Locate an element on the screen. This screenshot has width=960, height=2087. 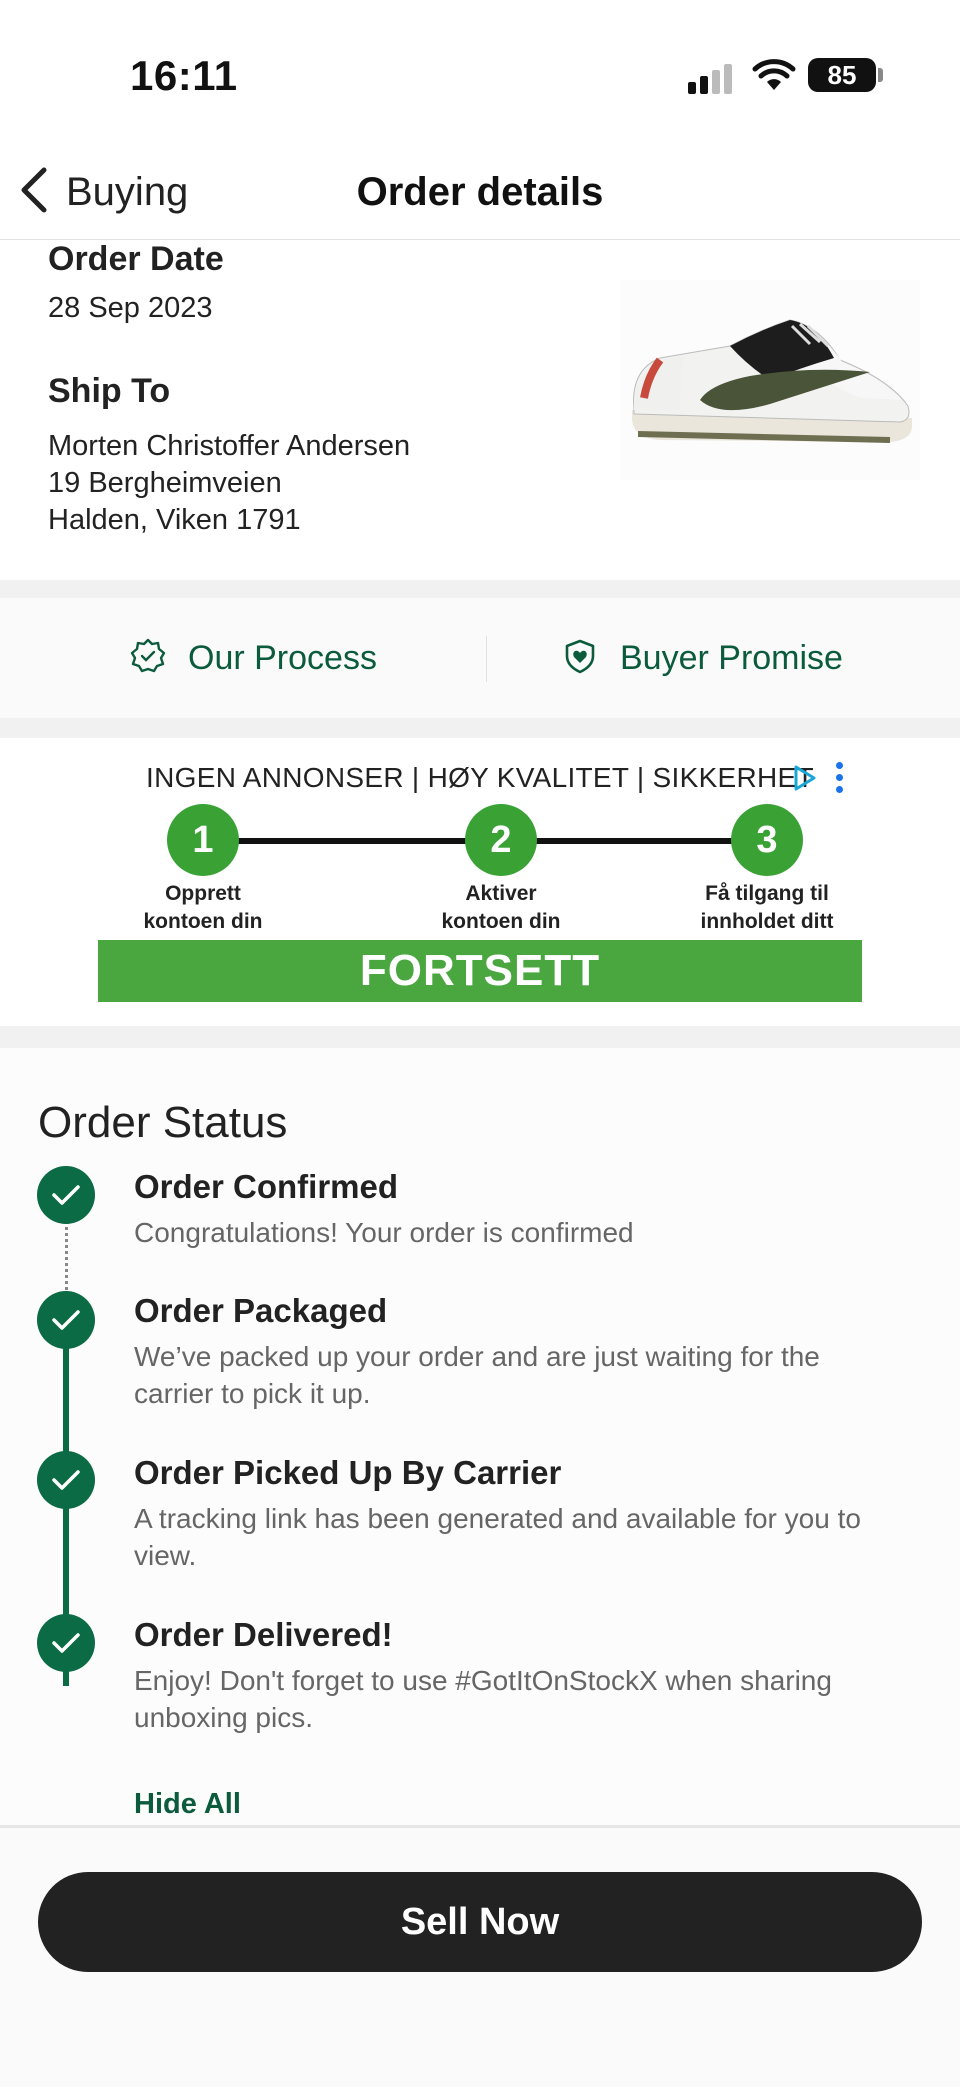
ad-step-2-circle: 2 is located at coordinates (501, 840).